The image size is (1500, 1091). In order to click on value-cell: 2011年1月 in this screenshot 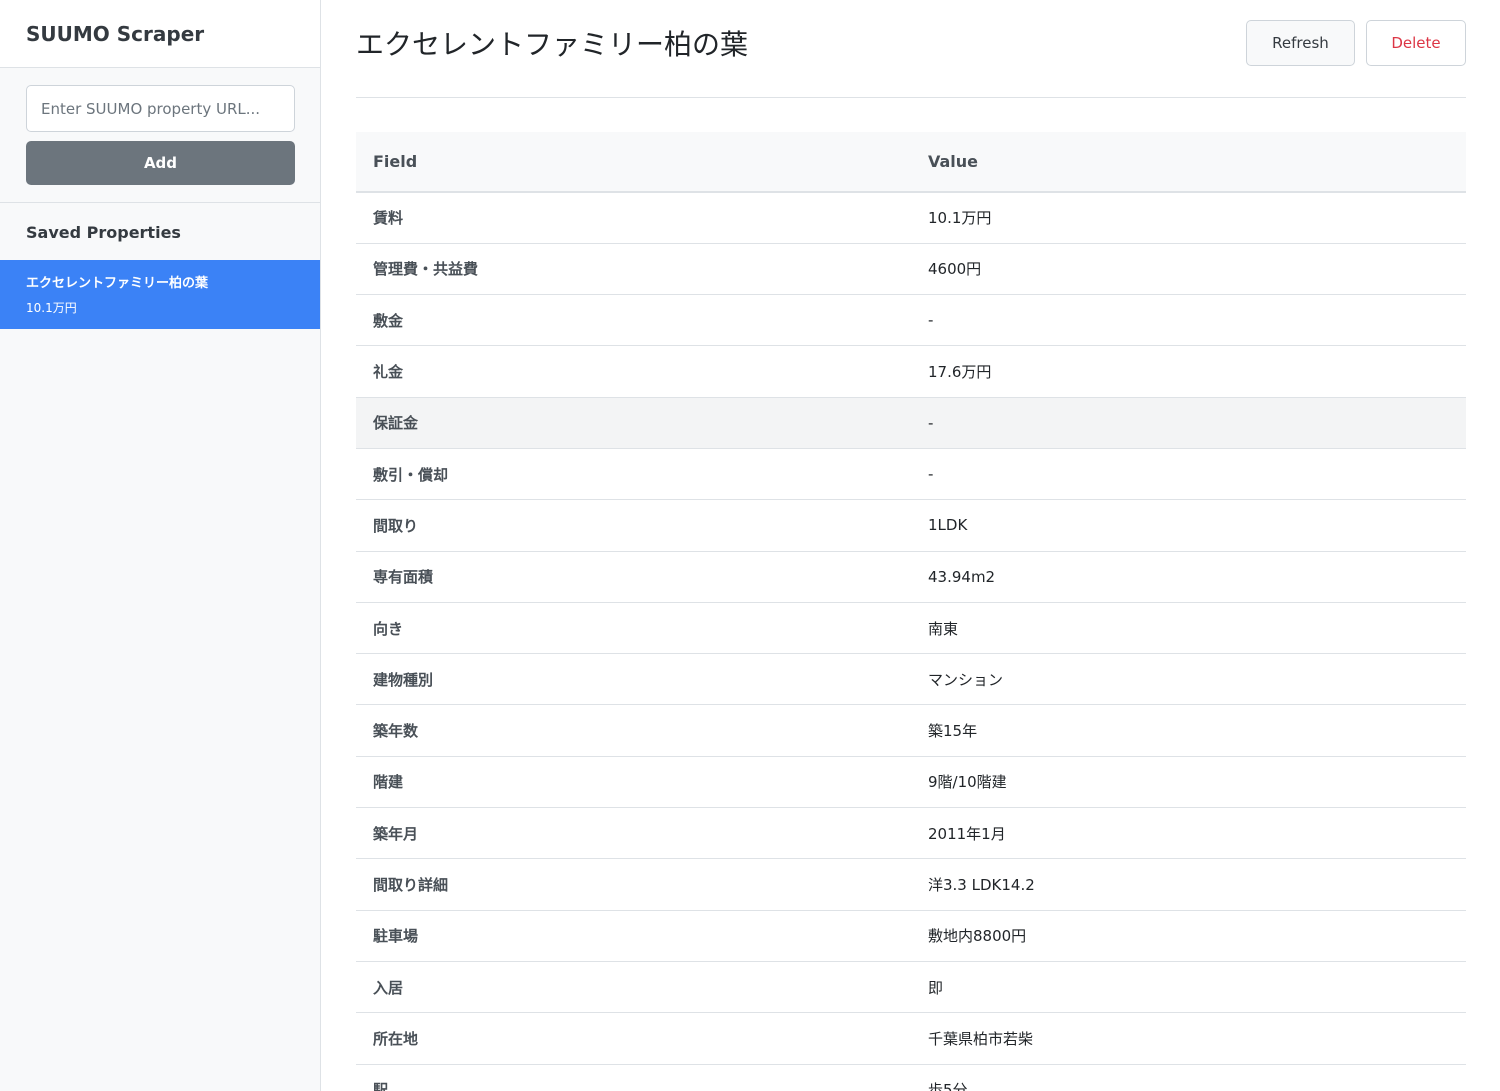, I will do `click(1188, 833)`.